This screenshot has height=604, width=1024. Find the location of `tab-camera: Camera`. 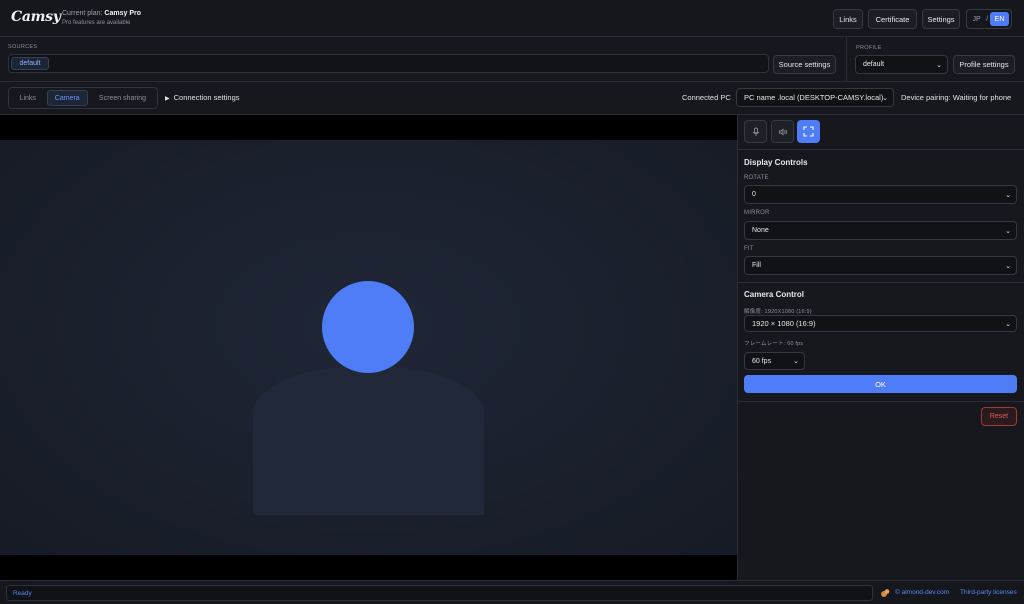

tab-camera: Camera is located at coordinates (67, 98).